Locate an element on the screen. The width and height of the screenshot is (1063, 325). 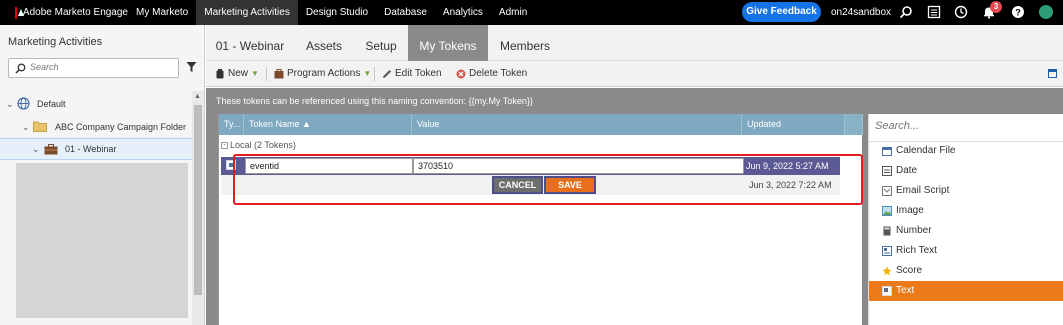
email-script-icon is located at coordinates (887, 191).